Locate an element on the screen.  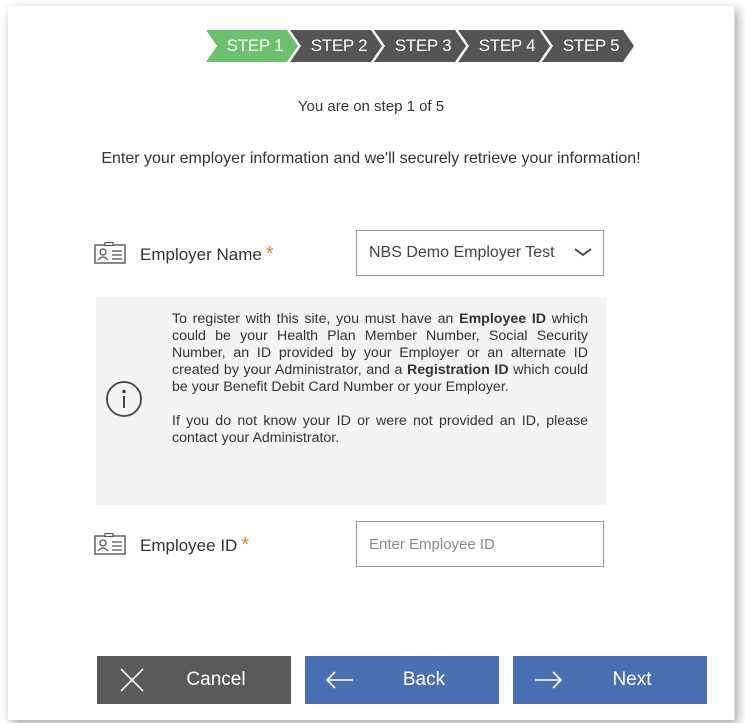
info-circle-icon is located at coordinates (124, 399).